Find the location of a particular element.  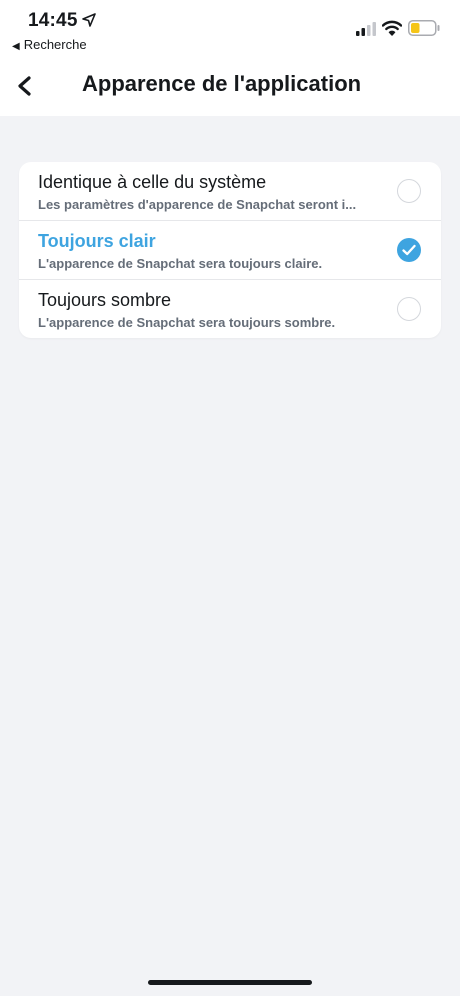

back-app-label: Recherche is located at coordinates (55, 44).